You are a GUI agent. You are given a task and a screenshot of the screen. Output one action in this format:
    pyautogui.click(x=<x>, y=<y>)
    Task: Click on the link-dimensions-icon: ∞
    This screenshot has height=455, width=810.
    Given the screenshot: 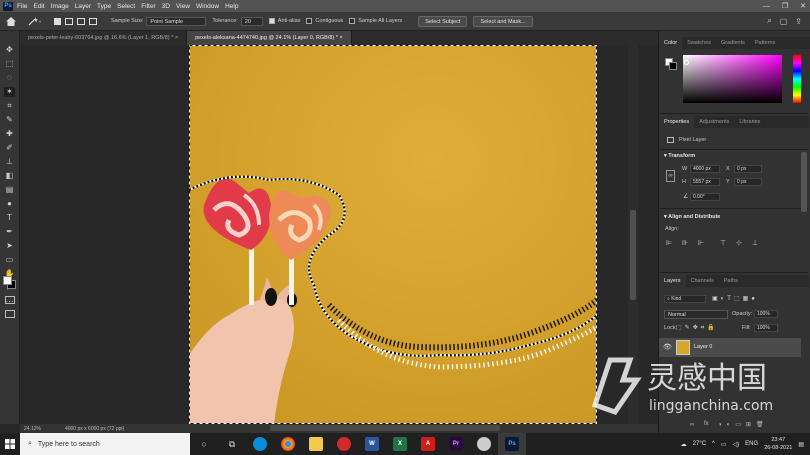 What is the action you would take?
    pyautogui.click(x=670, y=176)
    